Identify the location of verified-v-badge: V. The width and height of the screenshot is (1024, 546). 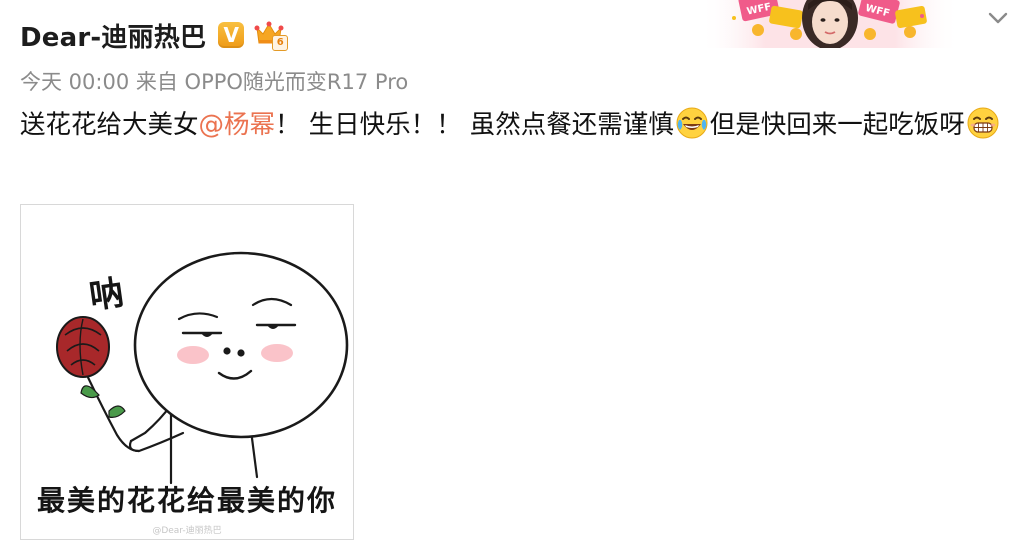
(231, 35).